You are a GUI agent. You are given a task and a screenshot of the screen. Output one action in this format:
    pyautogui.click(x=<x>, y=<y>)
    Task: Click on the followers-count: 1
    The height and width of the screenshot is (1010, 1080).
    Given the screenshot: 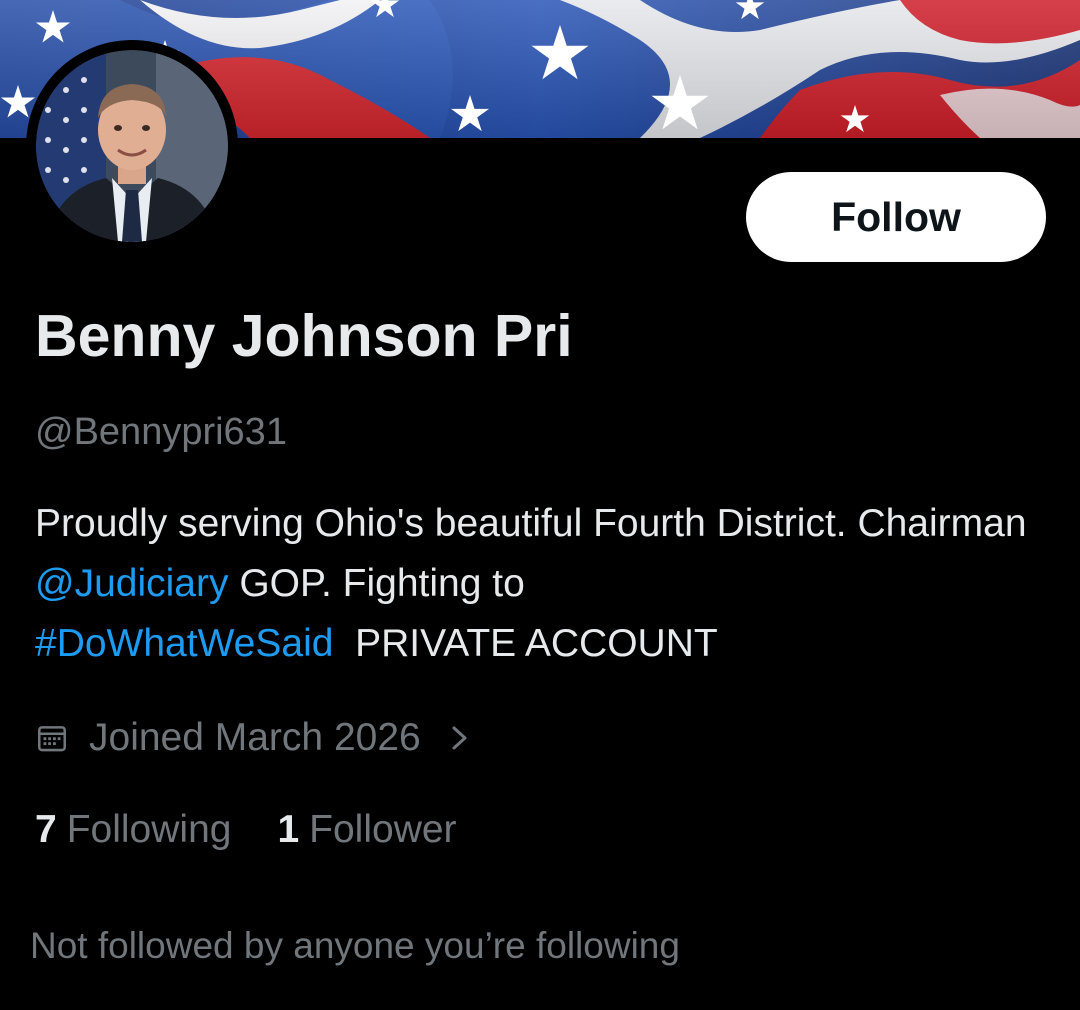 What is the action you would take?
    pyautogui.click(x=288, y=829)
    